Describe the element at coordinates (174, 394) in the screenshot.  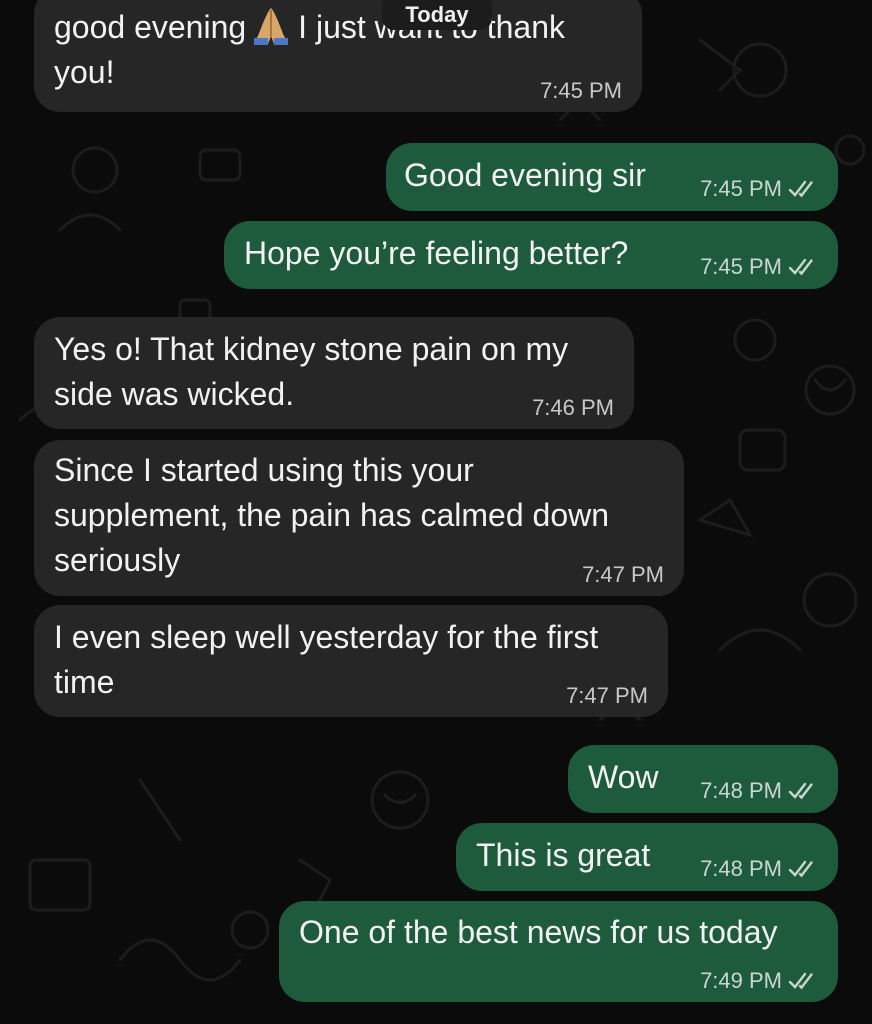
I see `message-line: side was wicked.` at that location.